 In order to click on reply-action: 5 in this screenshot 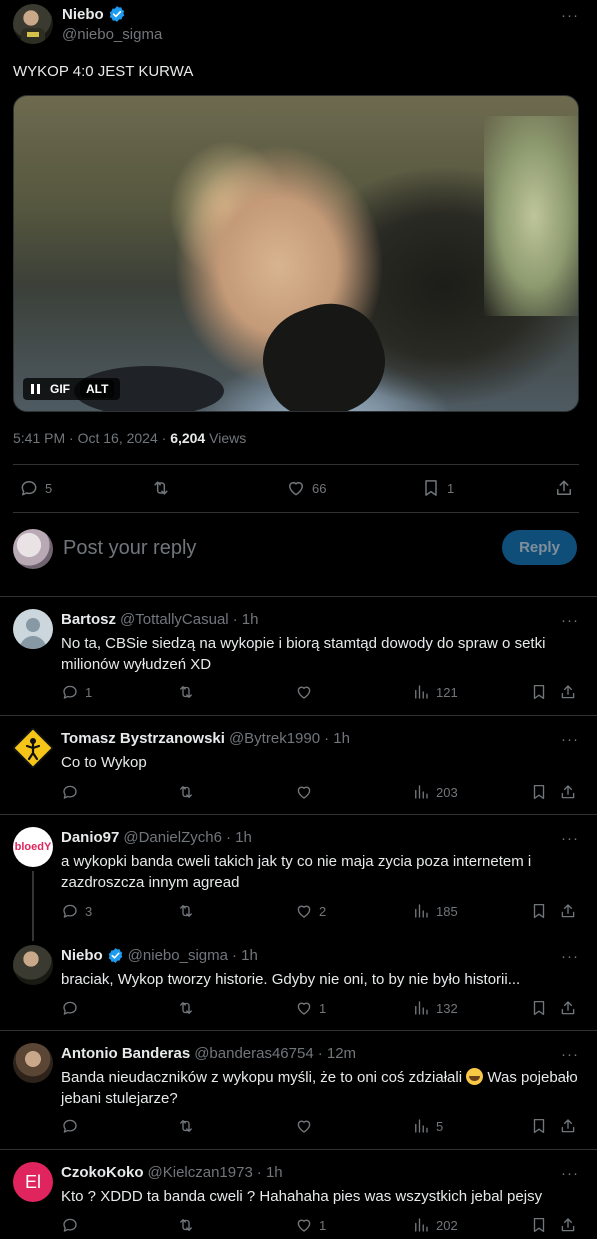, I will do `click(35, 488)`.